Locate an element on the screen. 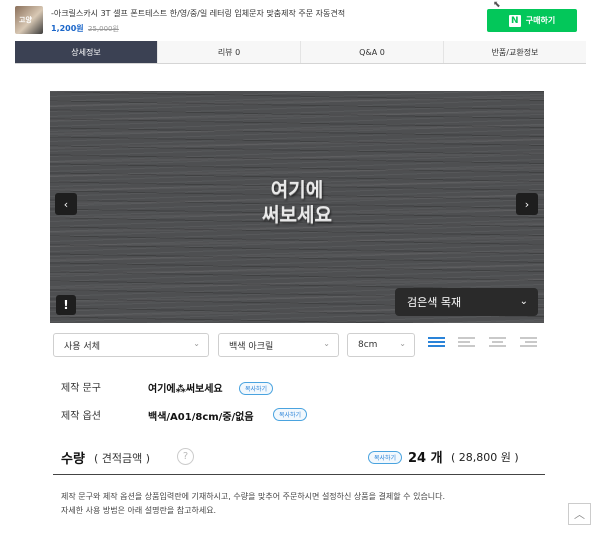 The image size is (600, 533). buy-button: N 구매하기 is located at coordinates (532, 20).